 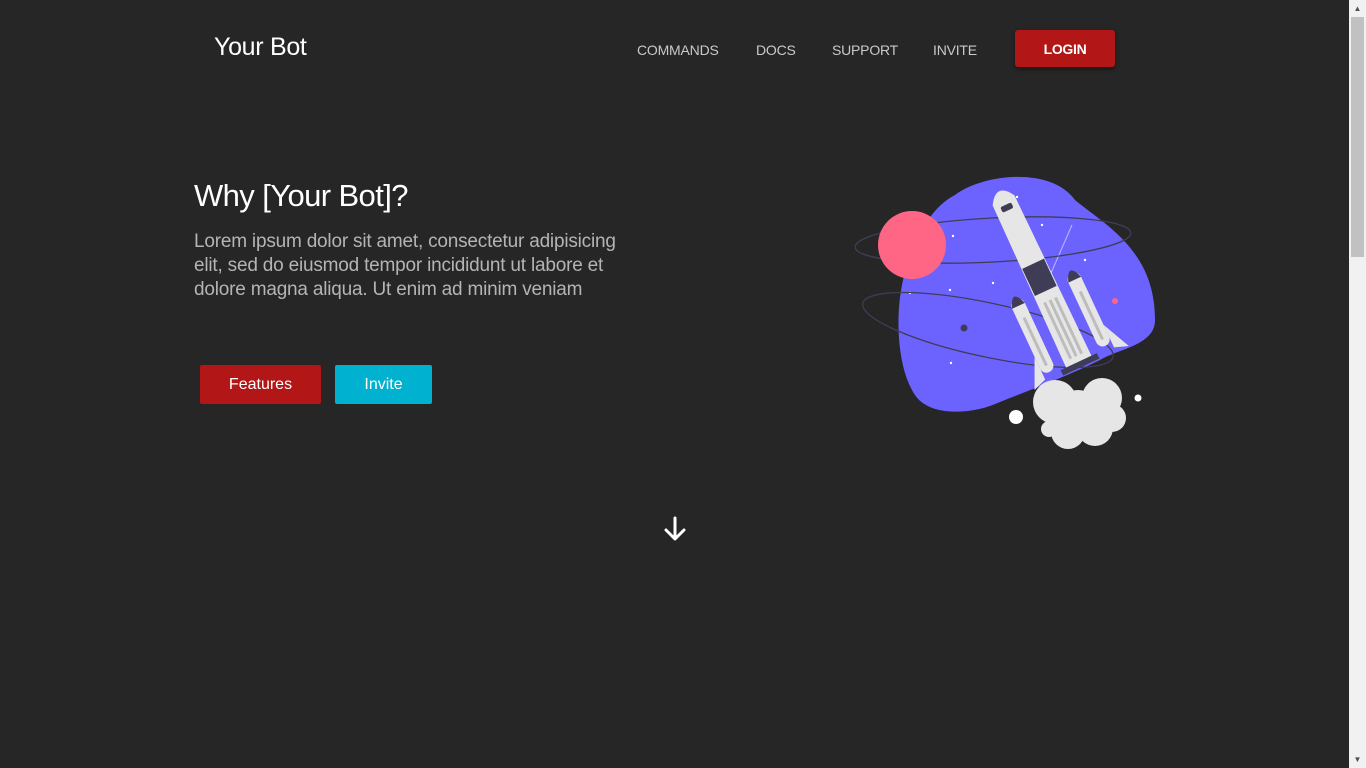 I want to click on scroll-up-icon: ▲, so click(x=1357, y=8).